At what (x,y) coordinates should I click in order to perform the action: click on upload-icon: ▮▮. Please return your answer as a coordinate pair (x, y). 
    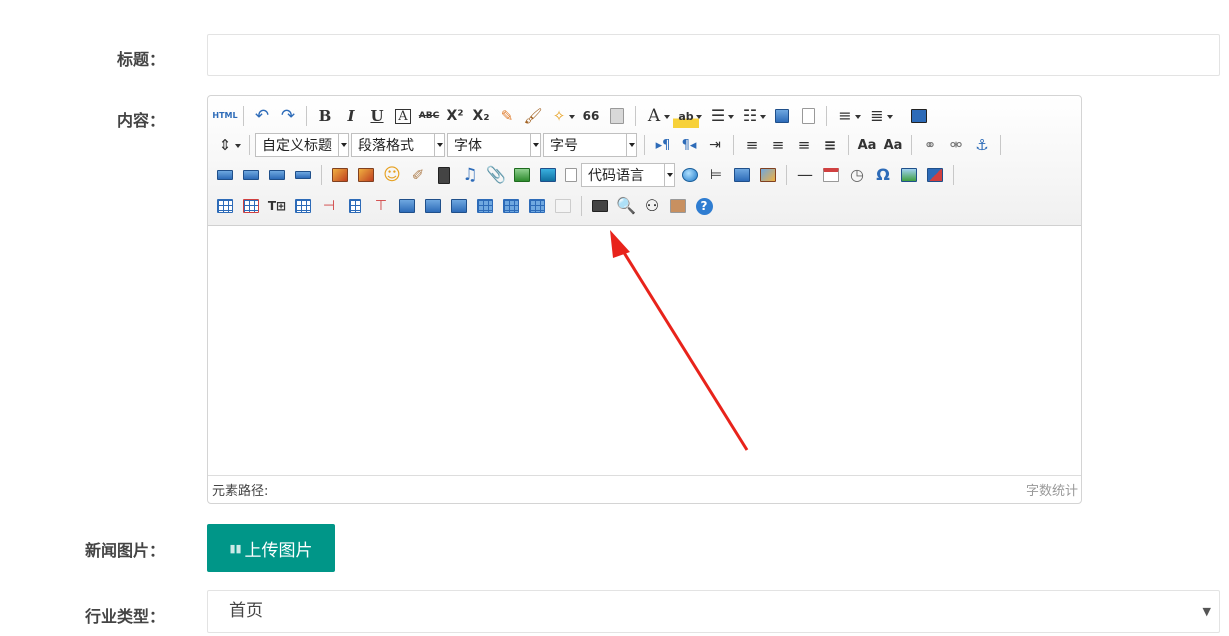
    Looking at the image, I should click on (235, 548).